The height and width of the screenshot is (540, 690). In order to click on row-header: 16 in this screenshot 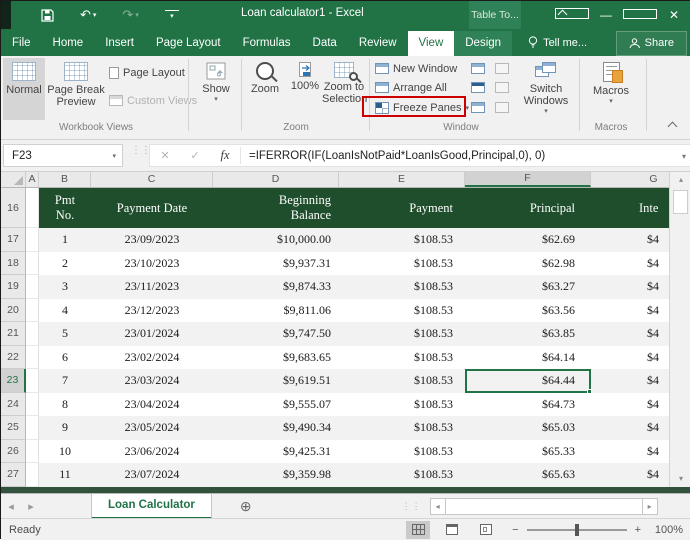, I will do `click(13, 208)`.